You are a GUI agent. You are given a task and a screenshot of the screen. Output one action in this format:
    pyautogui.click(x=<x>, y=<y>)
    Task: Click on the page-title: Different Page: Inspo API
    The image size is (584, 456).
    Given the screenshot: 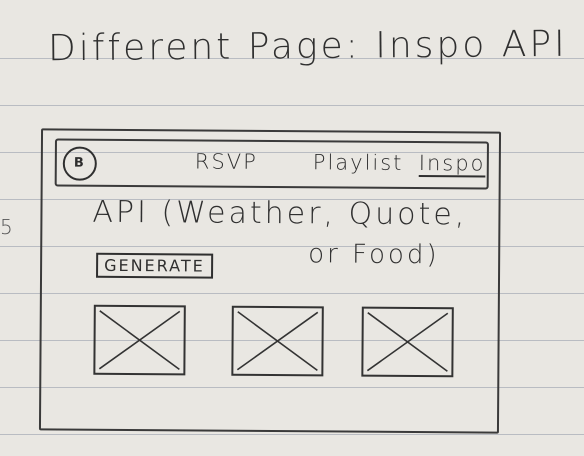 What is the action you would take?
    pyautogui.click(x=307, y=46)
    